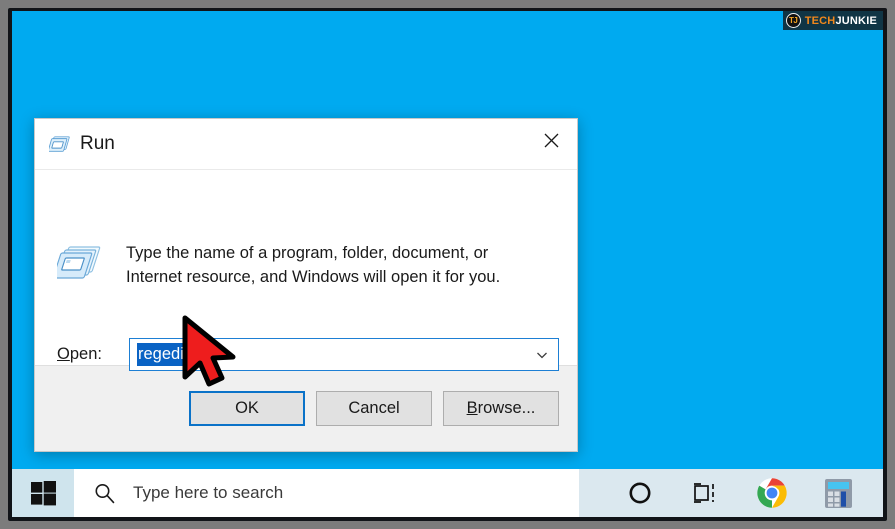 The image size is (895, 529). Describe the element at coordinates (326, 493) in the screenshot. I see `search-input: Type here to search` at that location.